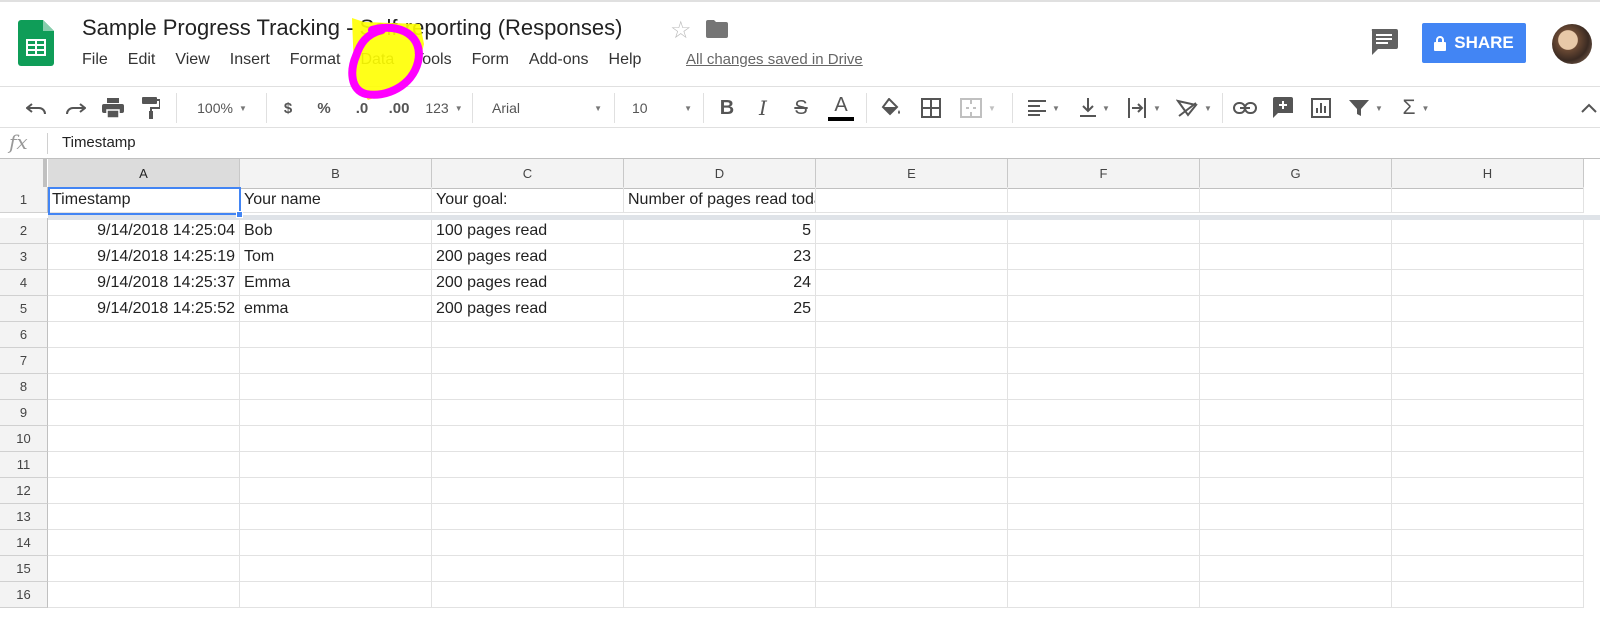  I want to click on row-header-15: 15, so click(24, 569).